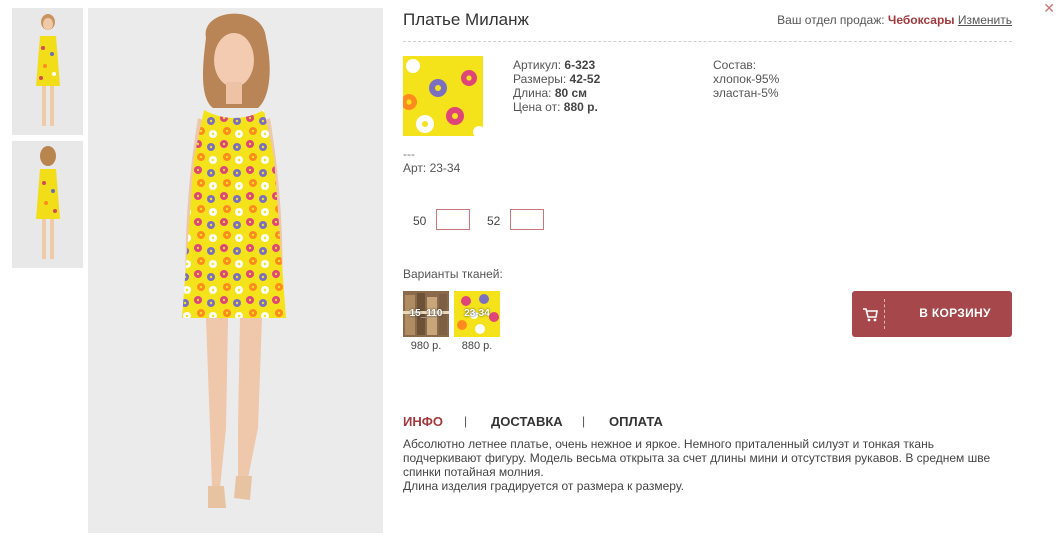 The width and height of the screenshot is (1061, 541). I want to click on fabric-variant-23-34: 23-34, so click(477, 314).